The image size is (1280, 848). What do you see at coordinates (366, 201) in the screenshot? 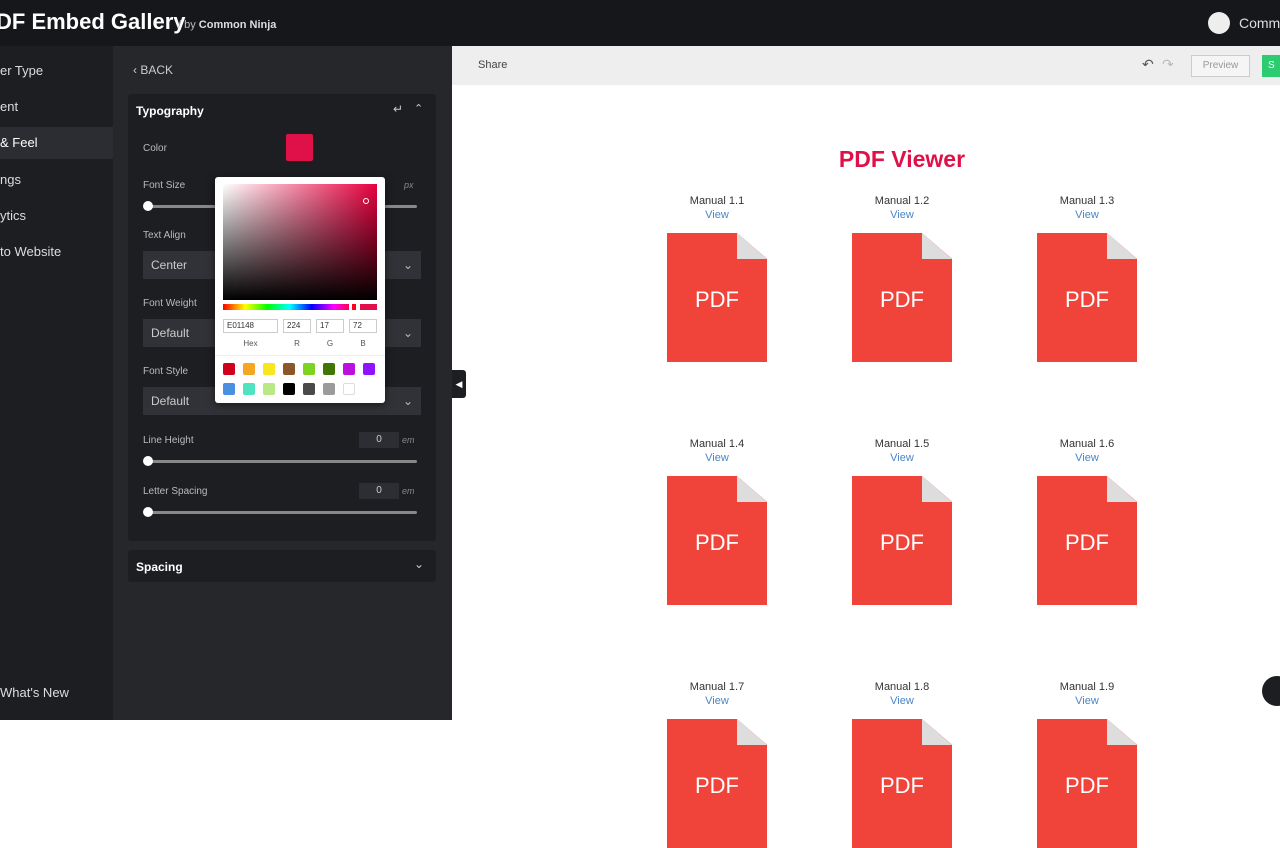
I see `saturation-handle` at bounding box center [366, 201].